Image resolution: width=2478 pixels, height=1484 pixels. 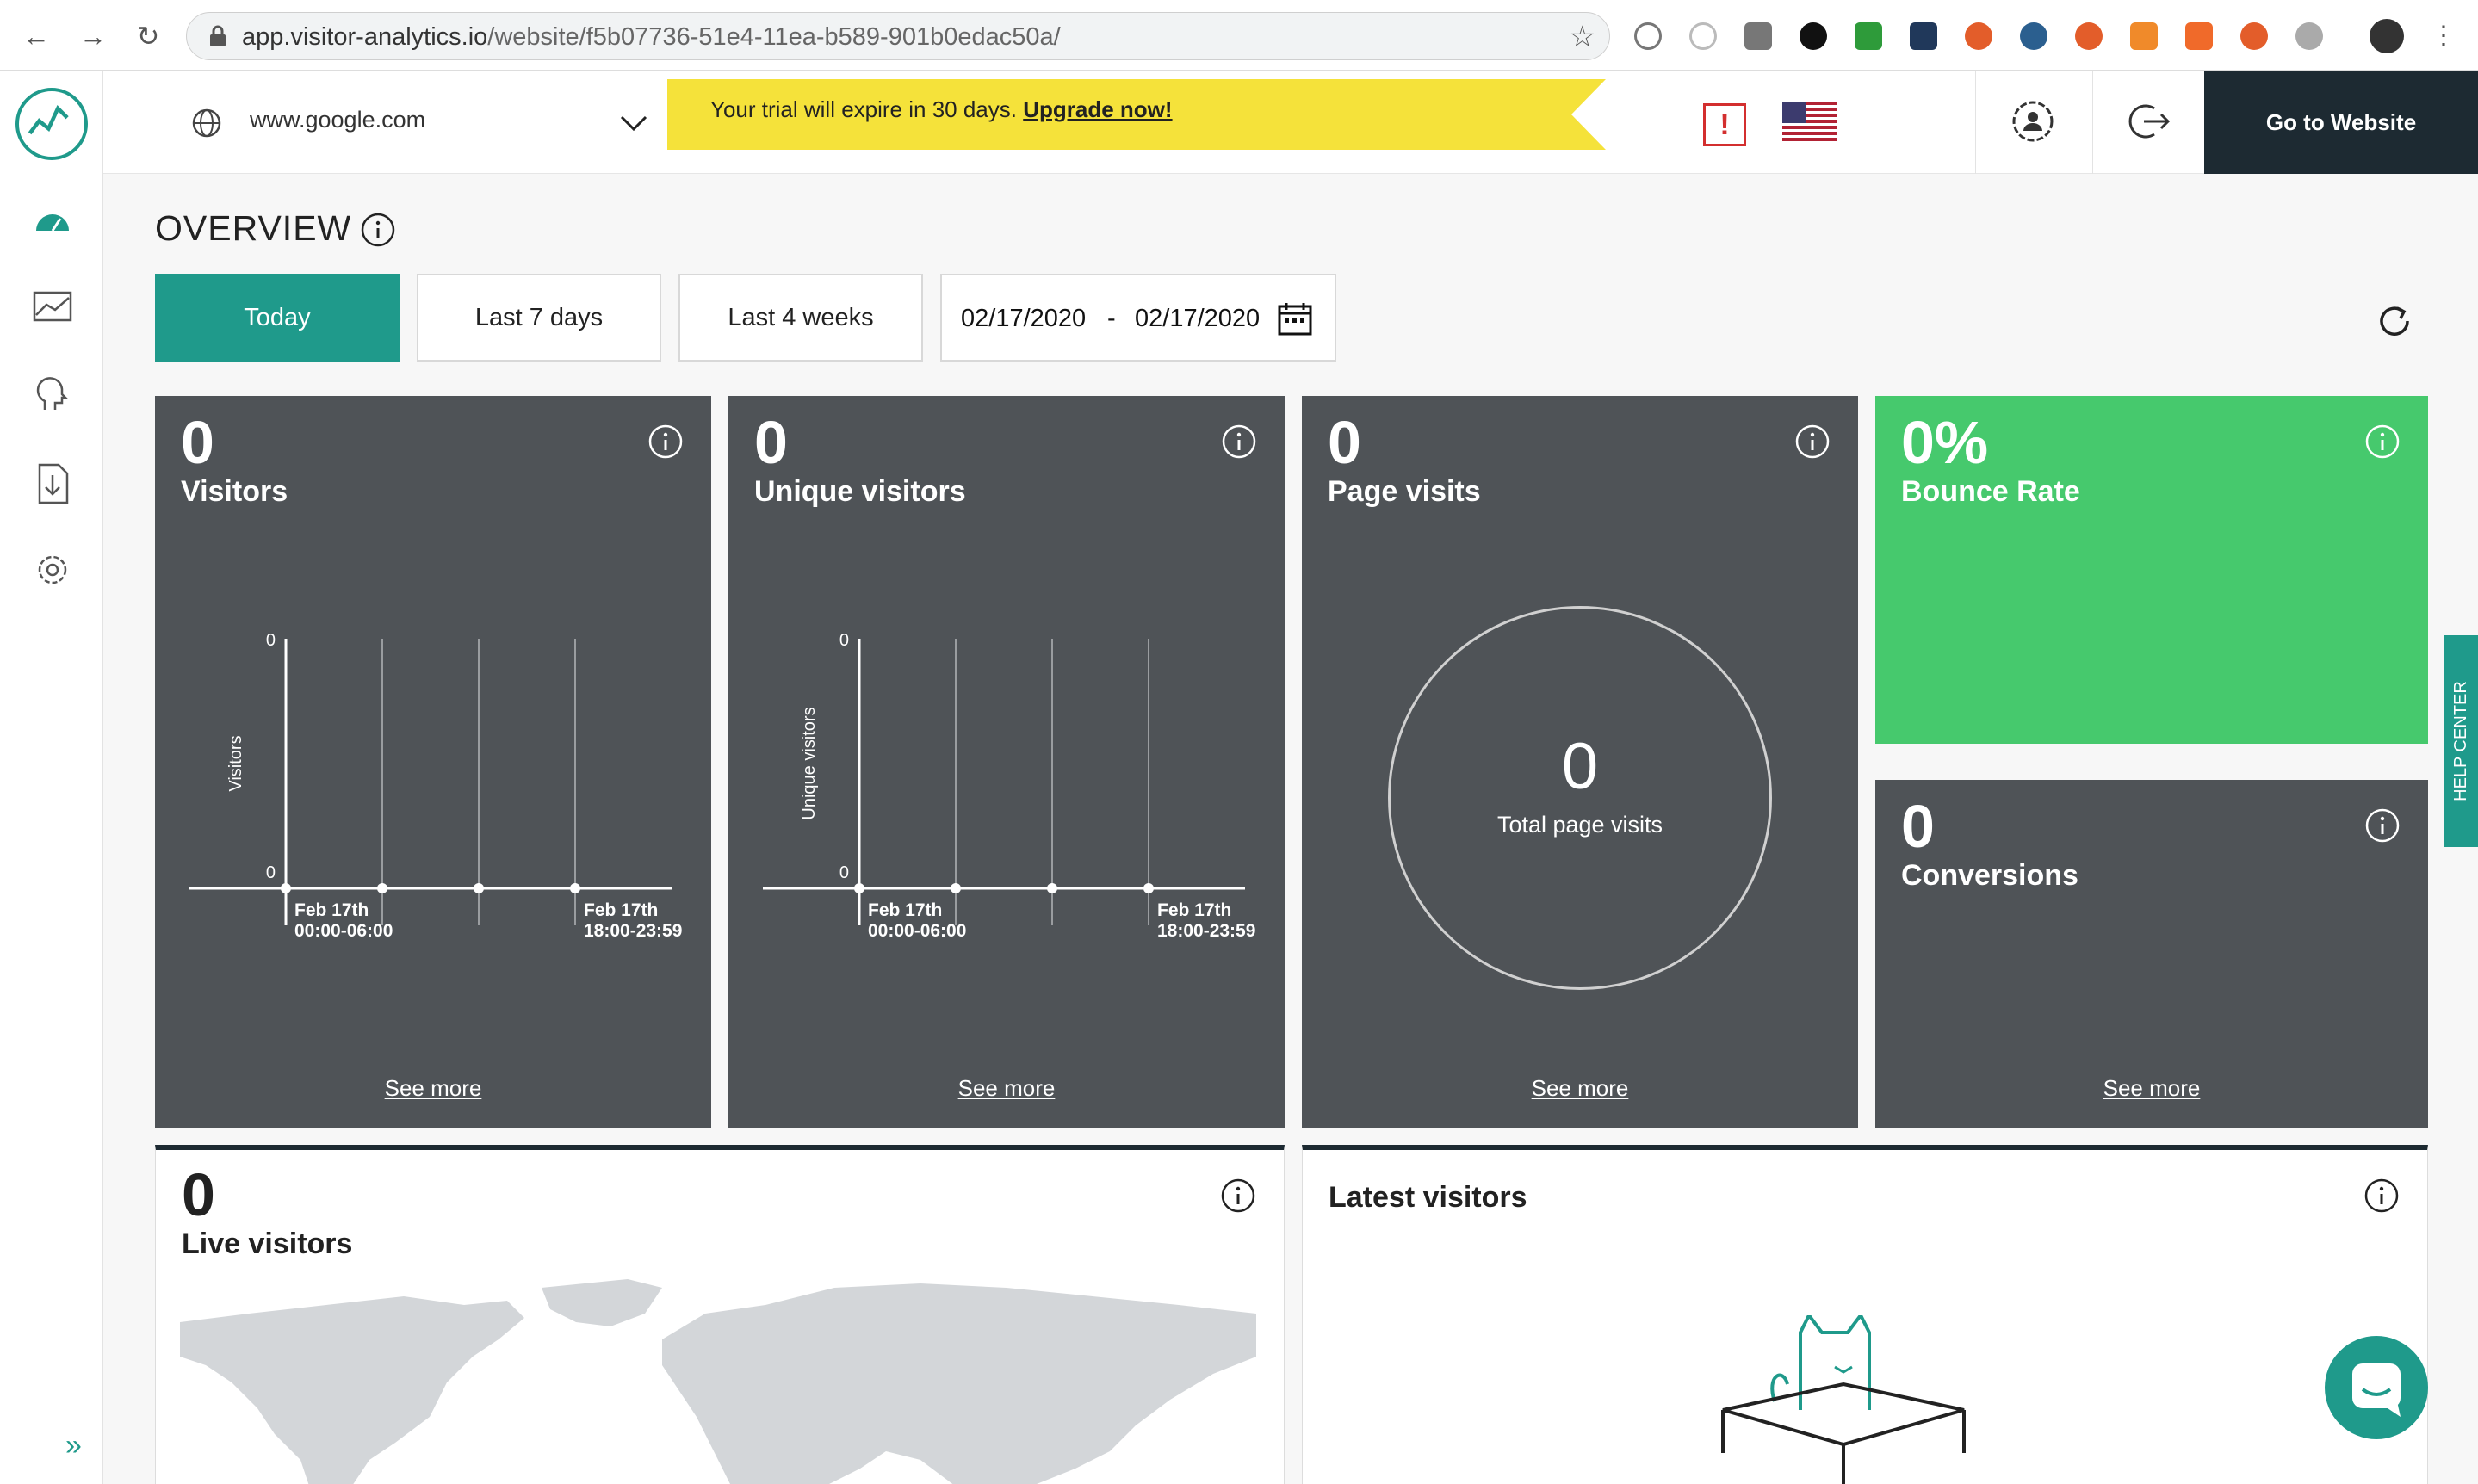 I want to click on us-flag-icon, so click(x=1809, y=122).